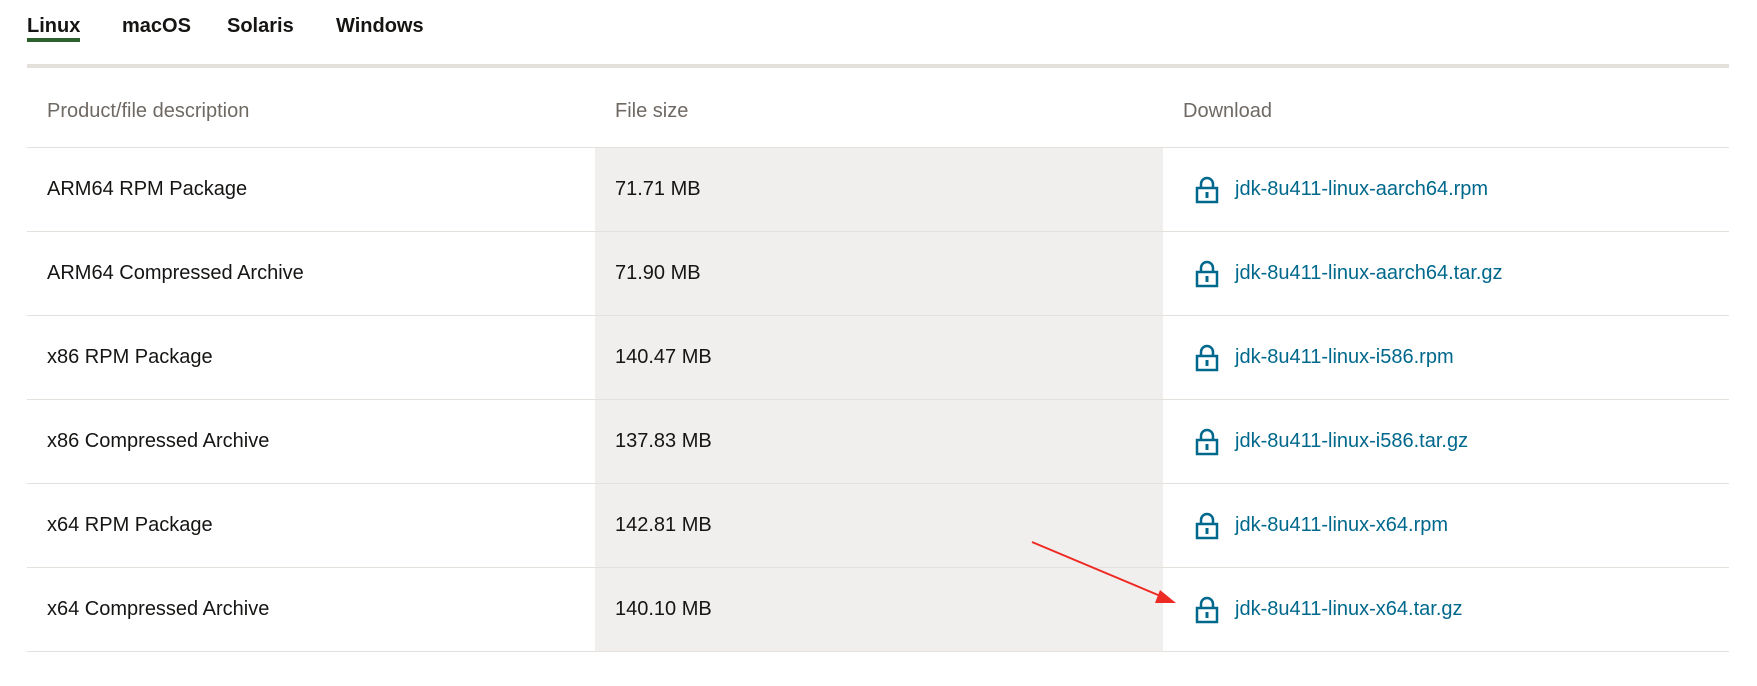 The image size is (1757, 686). What do you see at coordinates (53, 40) in the screenshot?
I see `active-tab-indicator` at bounding box center [53, 40].